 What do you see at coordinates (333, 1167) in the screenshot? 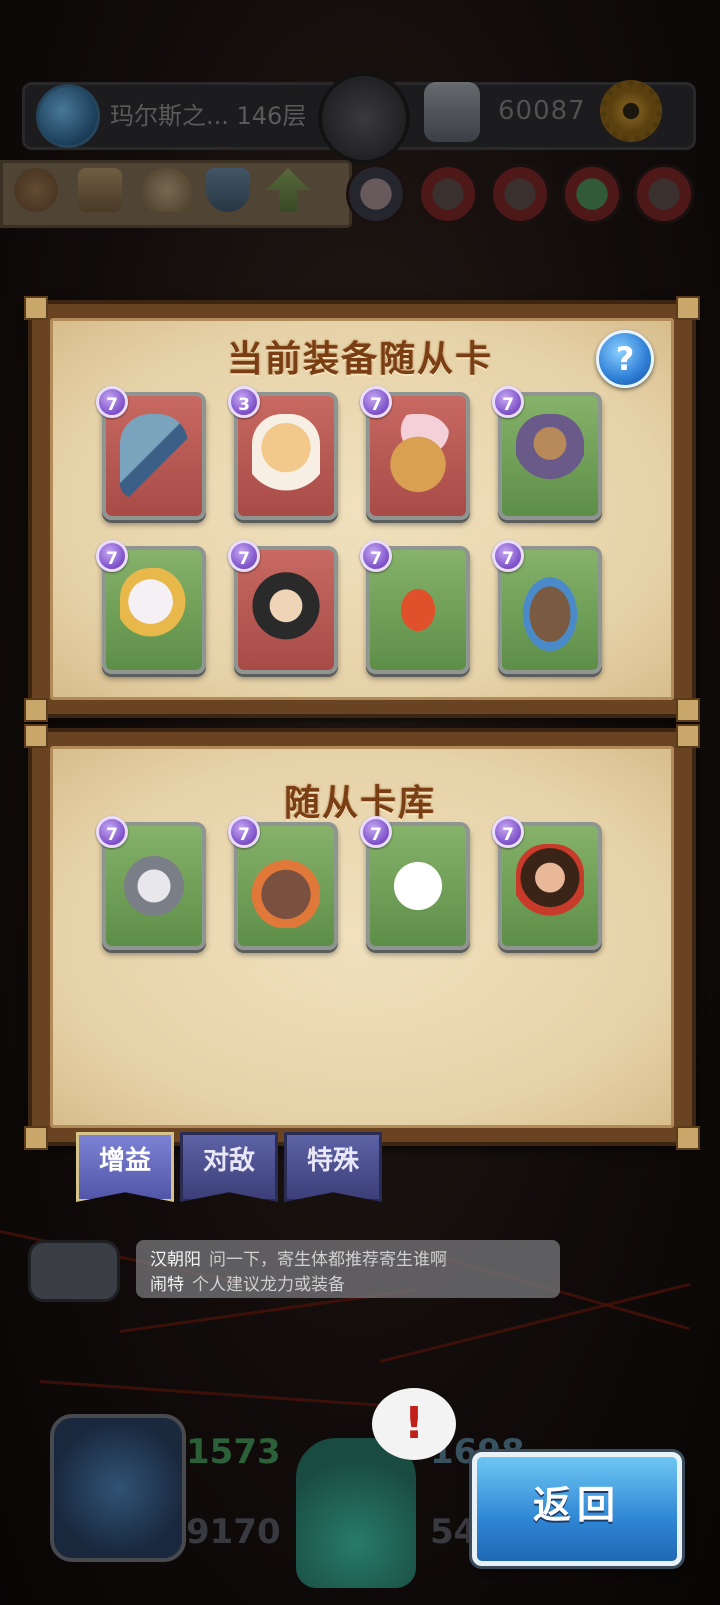
I see `tab-special: 特殊` at bounding box center [333, 1167].